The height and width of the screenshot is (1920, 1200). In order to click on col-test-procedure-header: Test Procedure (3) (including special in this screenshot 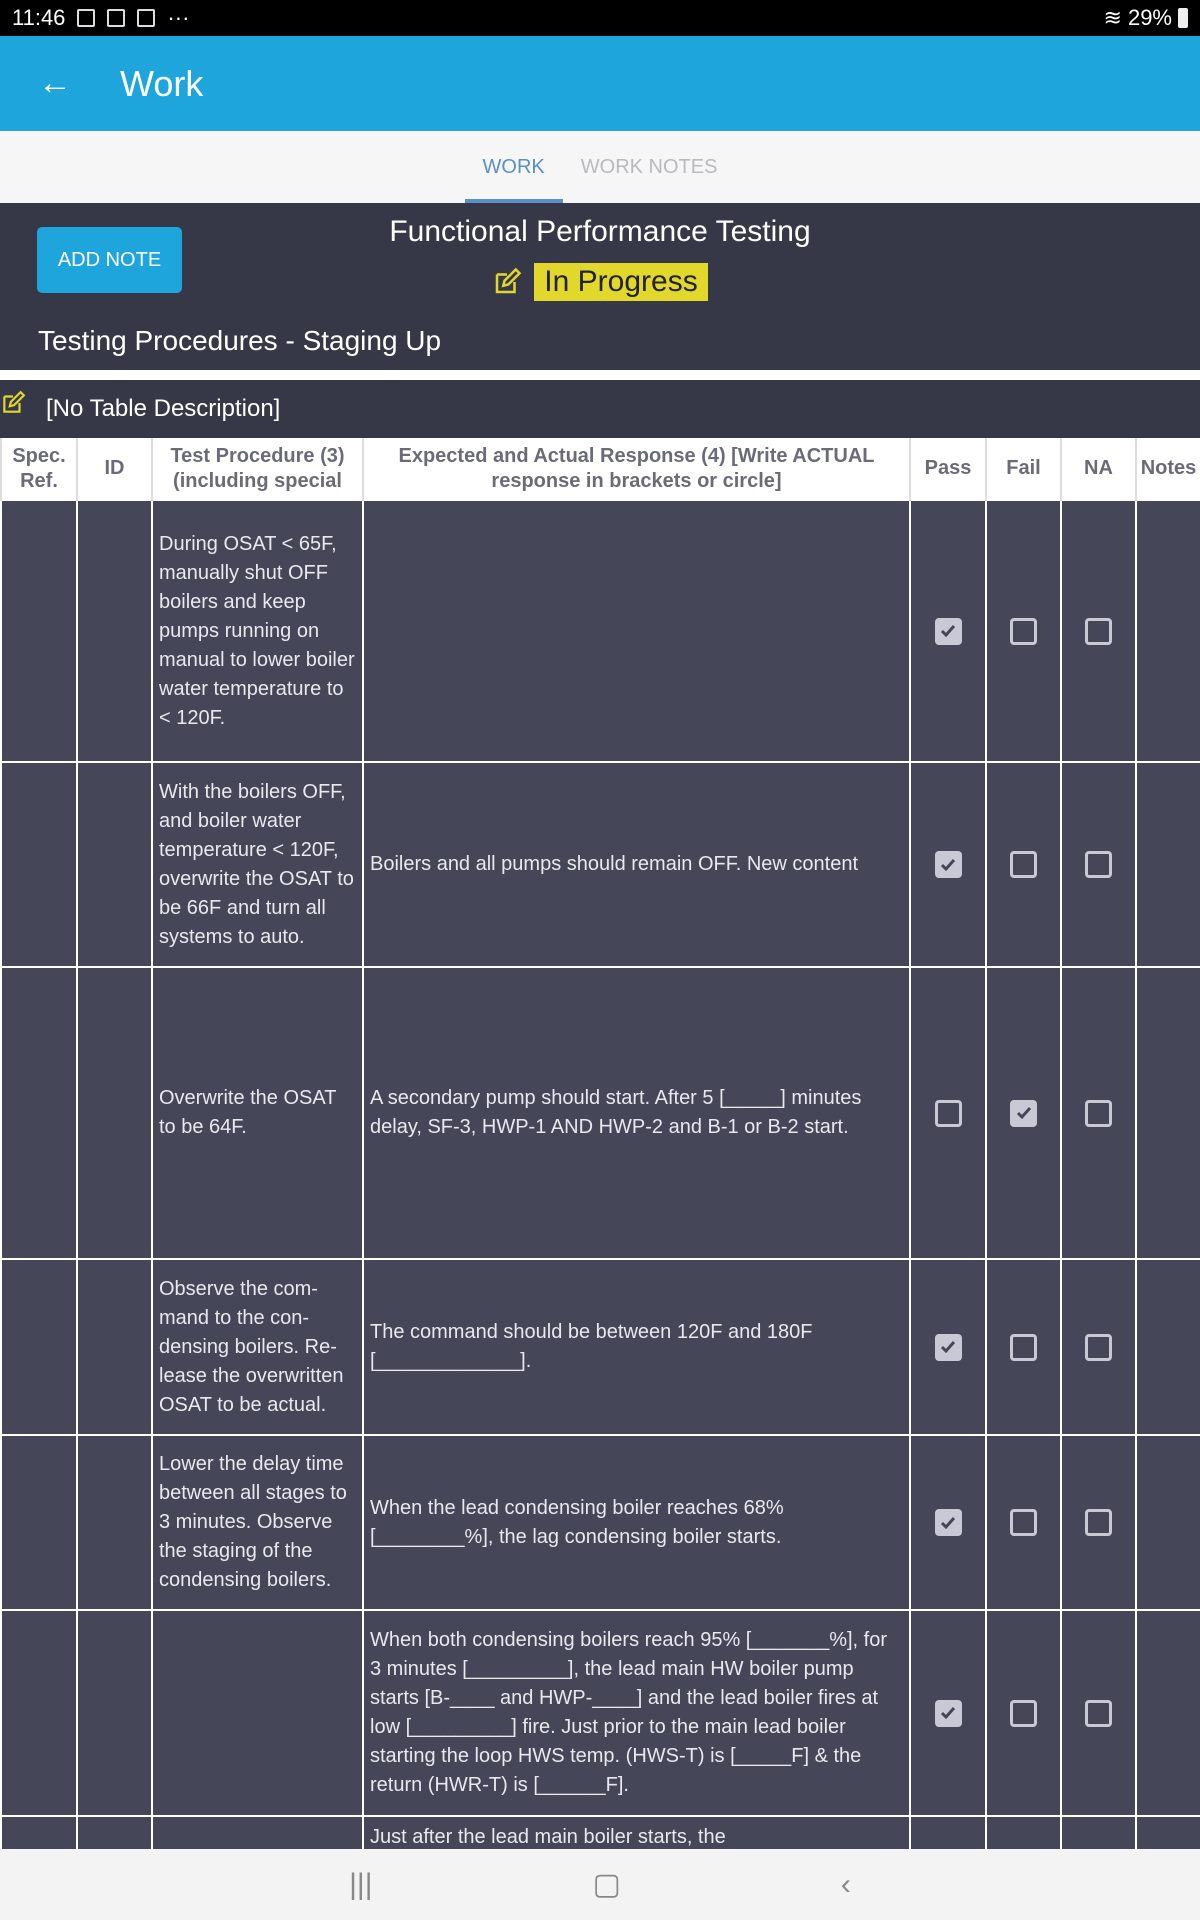, I will do `click(257, 469)`.